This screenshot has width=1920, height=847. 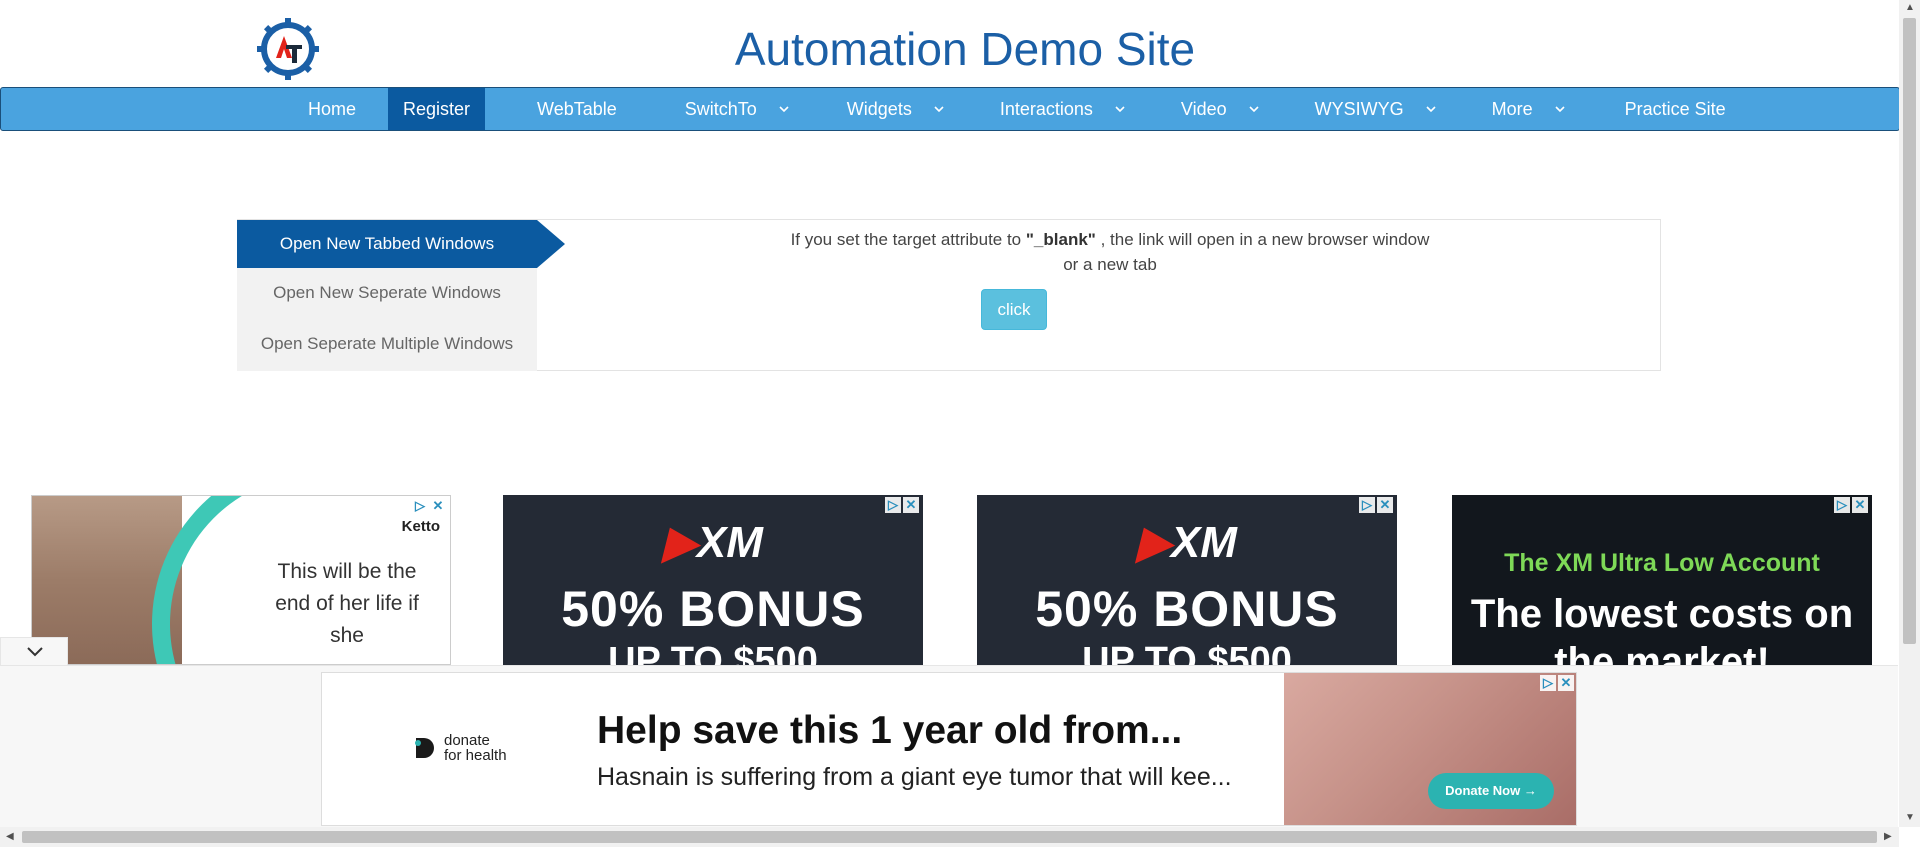 I want to click on scroll-left-icon: ◀, so click(x=10, y=836).